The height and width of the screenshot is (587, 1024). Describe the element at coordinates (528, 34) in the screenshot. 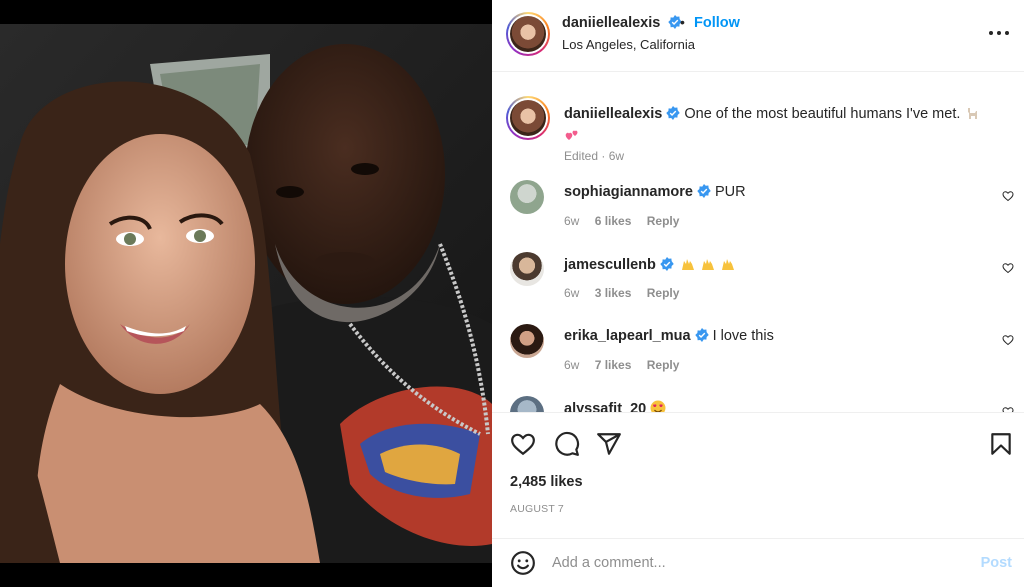

I see `author-avatar` at that location.